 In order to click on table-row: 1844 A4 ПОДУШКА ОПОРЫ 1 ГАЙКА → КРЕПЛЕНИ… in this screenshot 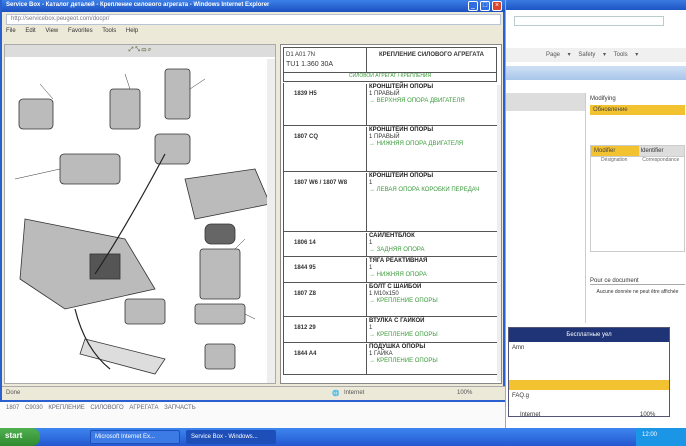, I will do `click(390, 359)`.